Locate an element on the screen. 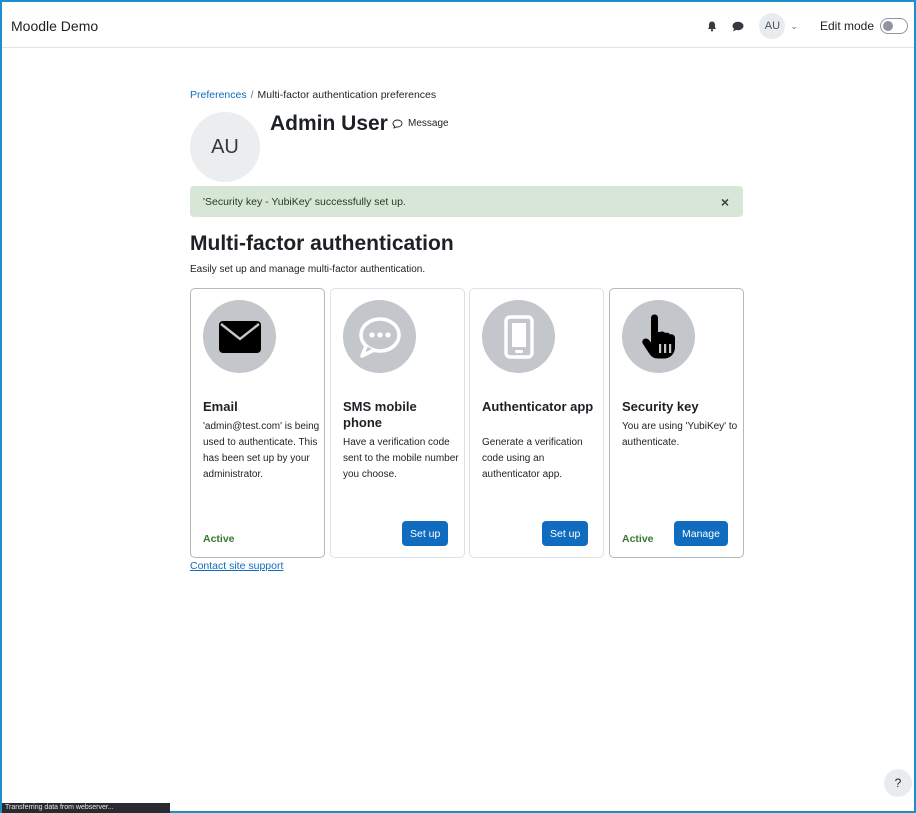  page-title: Multi-factor authentication is located at coordinates (322, 243).